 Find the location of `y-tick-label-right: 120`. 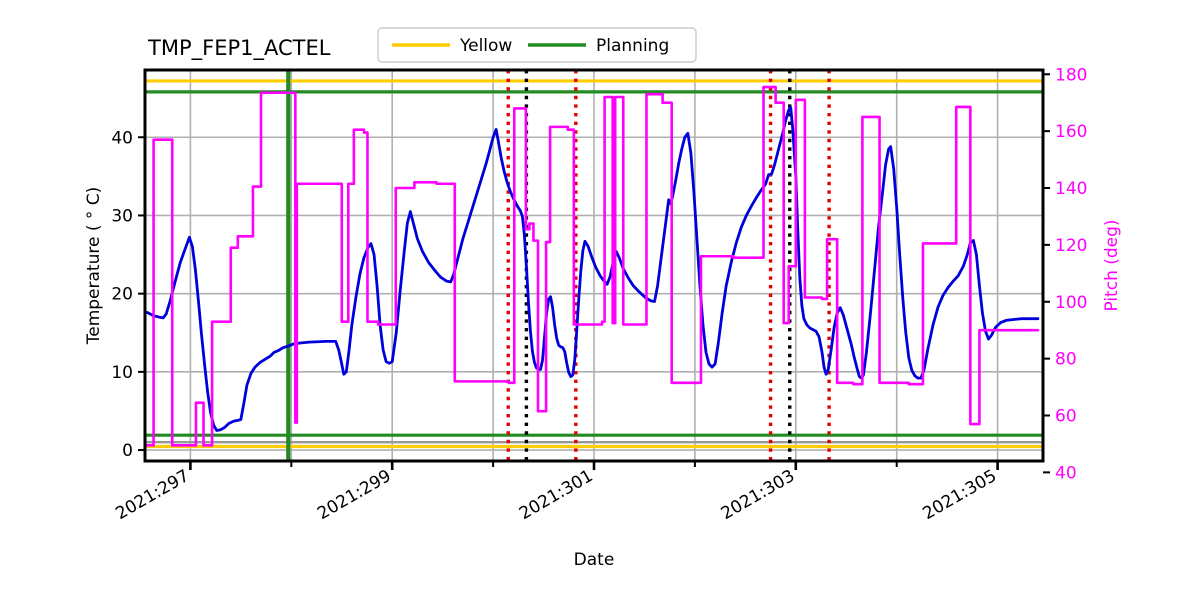

y-tick-label-right: 120 is located at coordinates (1071, 246).